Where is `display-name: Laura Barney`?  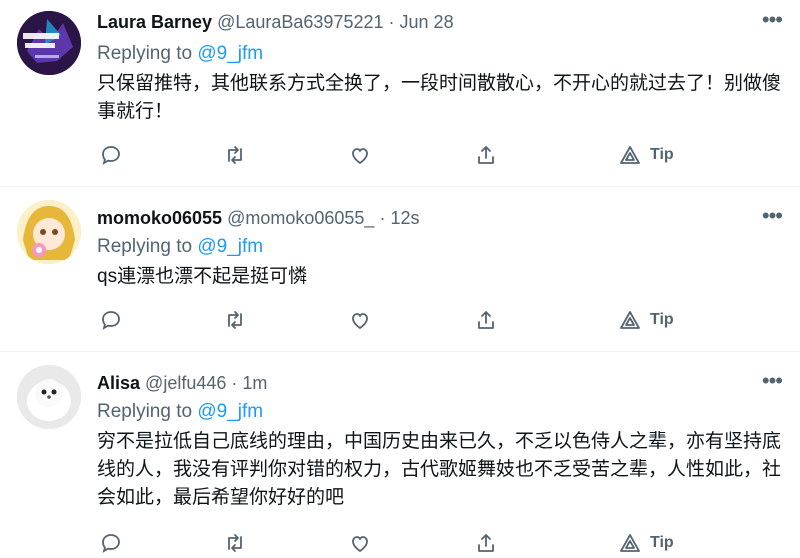
display-name: Laura Barney is located at coordinates (154, 22).